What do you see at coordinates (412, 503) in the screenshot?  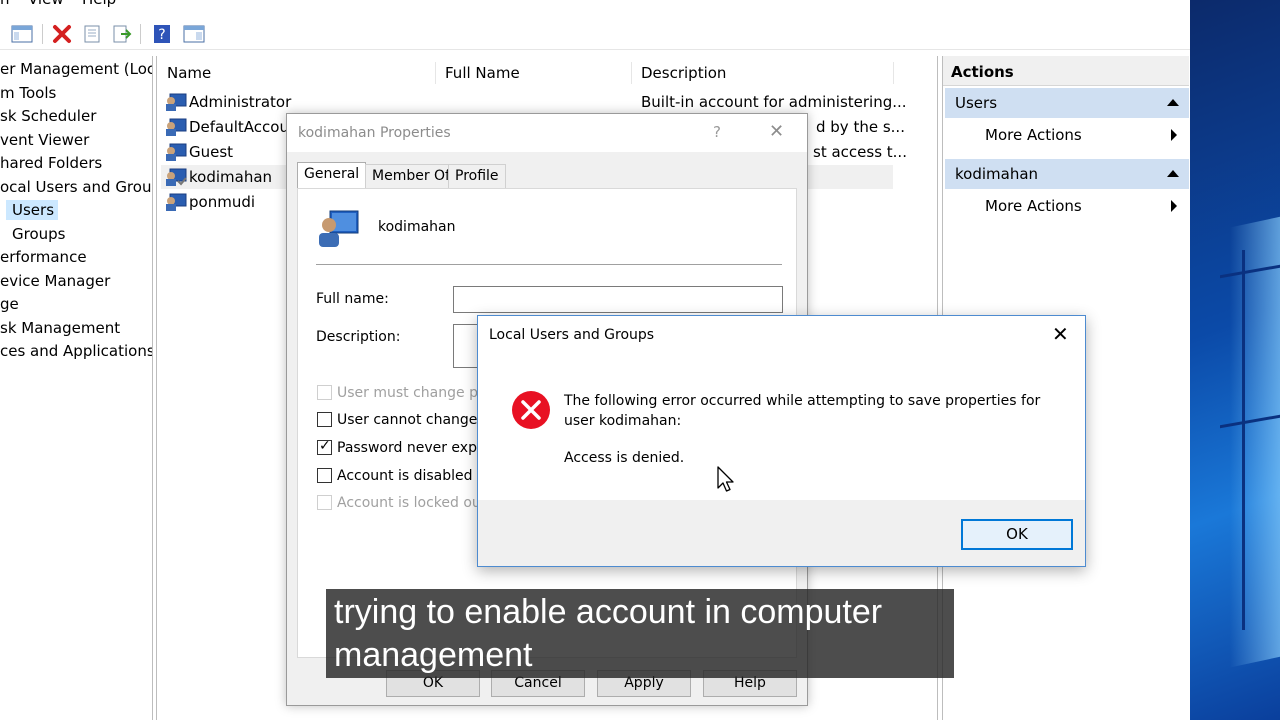 I see `account-locked-label: Account is locked out` at bounding box center [412, 503].